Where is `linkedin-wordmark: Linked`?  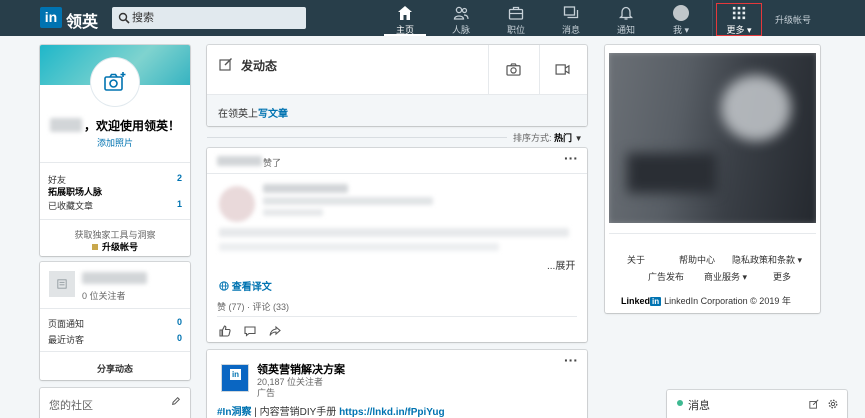
linkedin-wordmark: Linked is located at coordinates (636, 301).